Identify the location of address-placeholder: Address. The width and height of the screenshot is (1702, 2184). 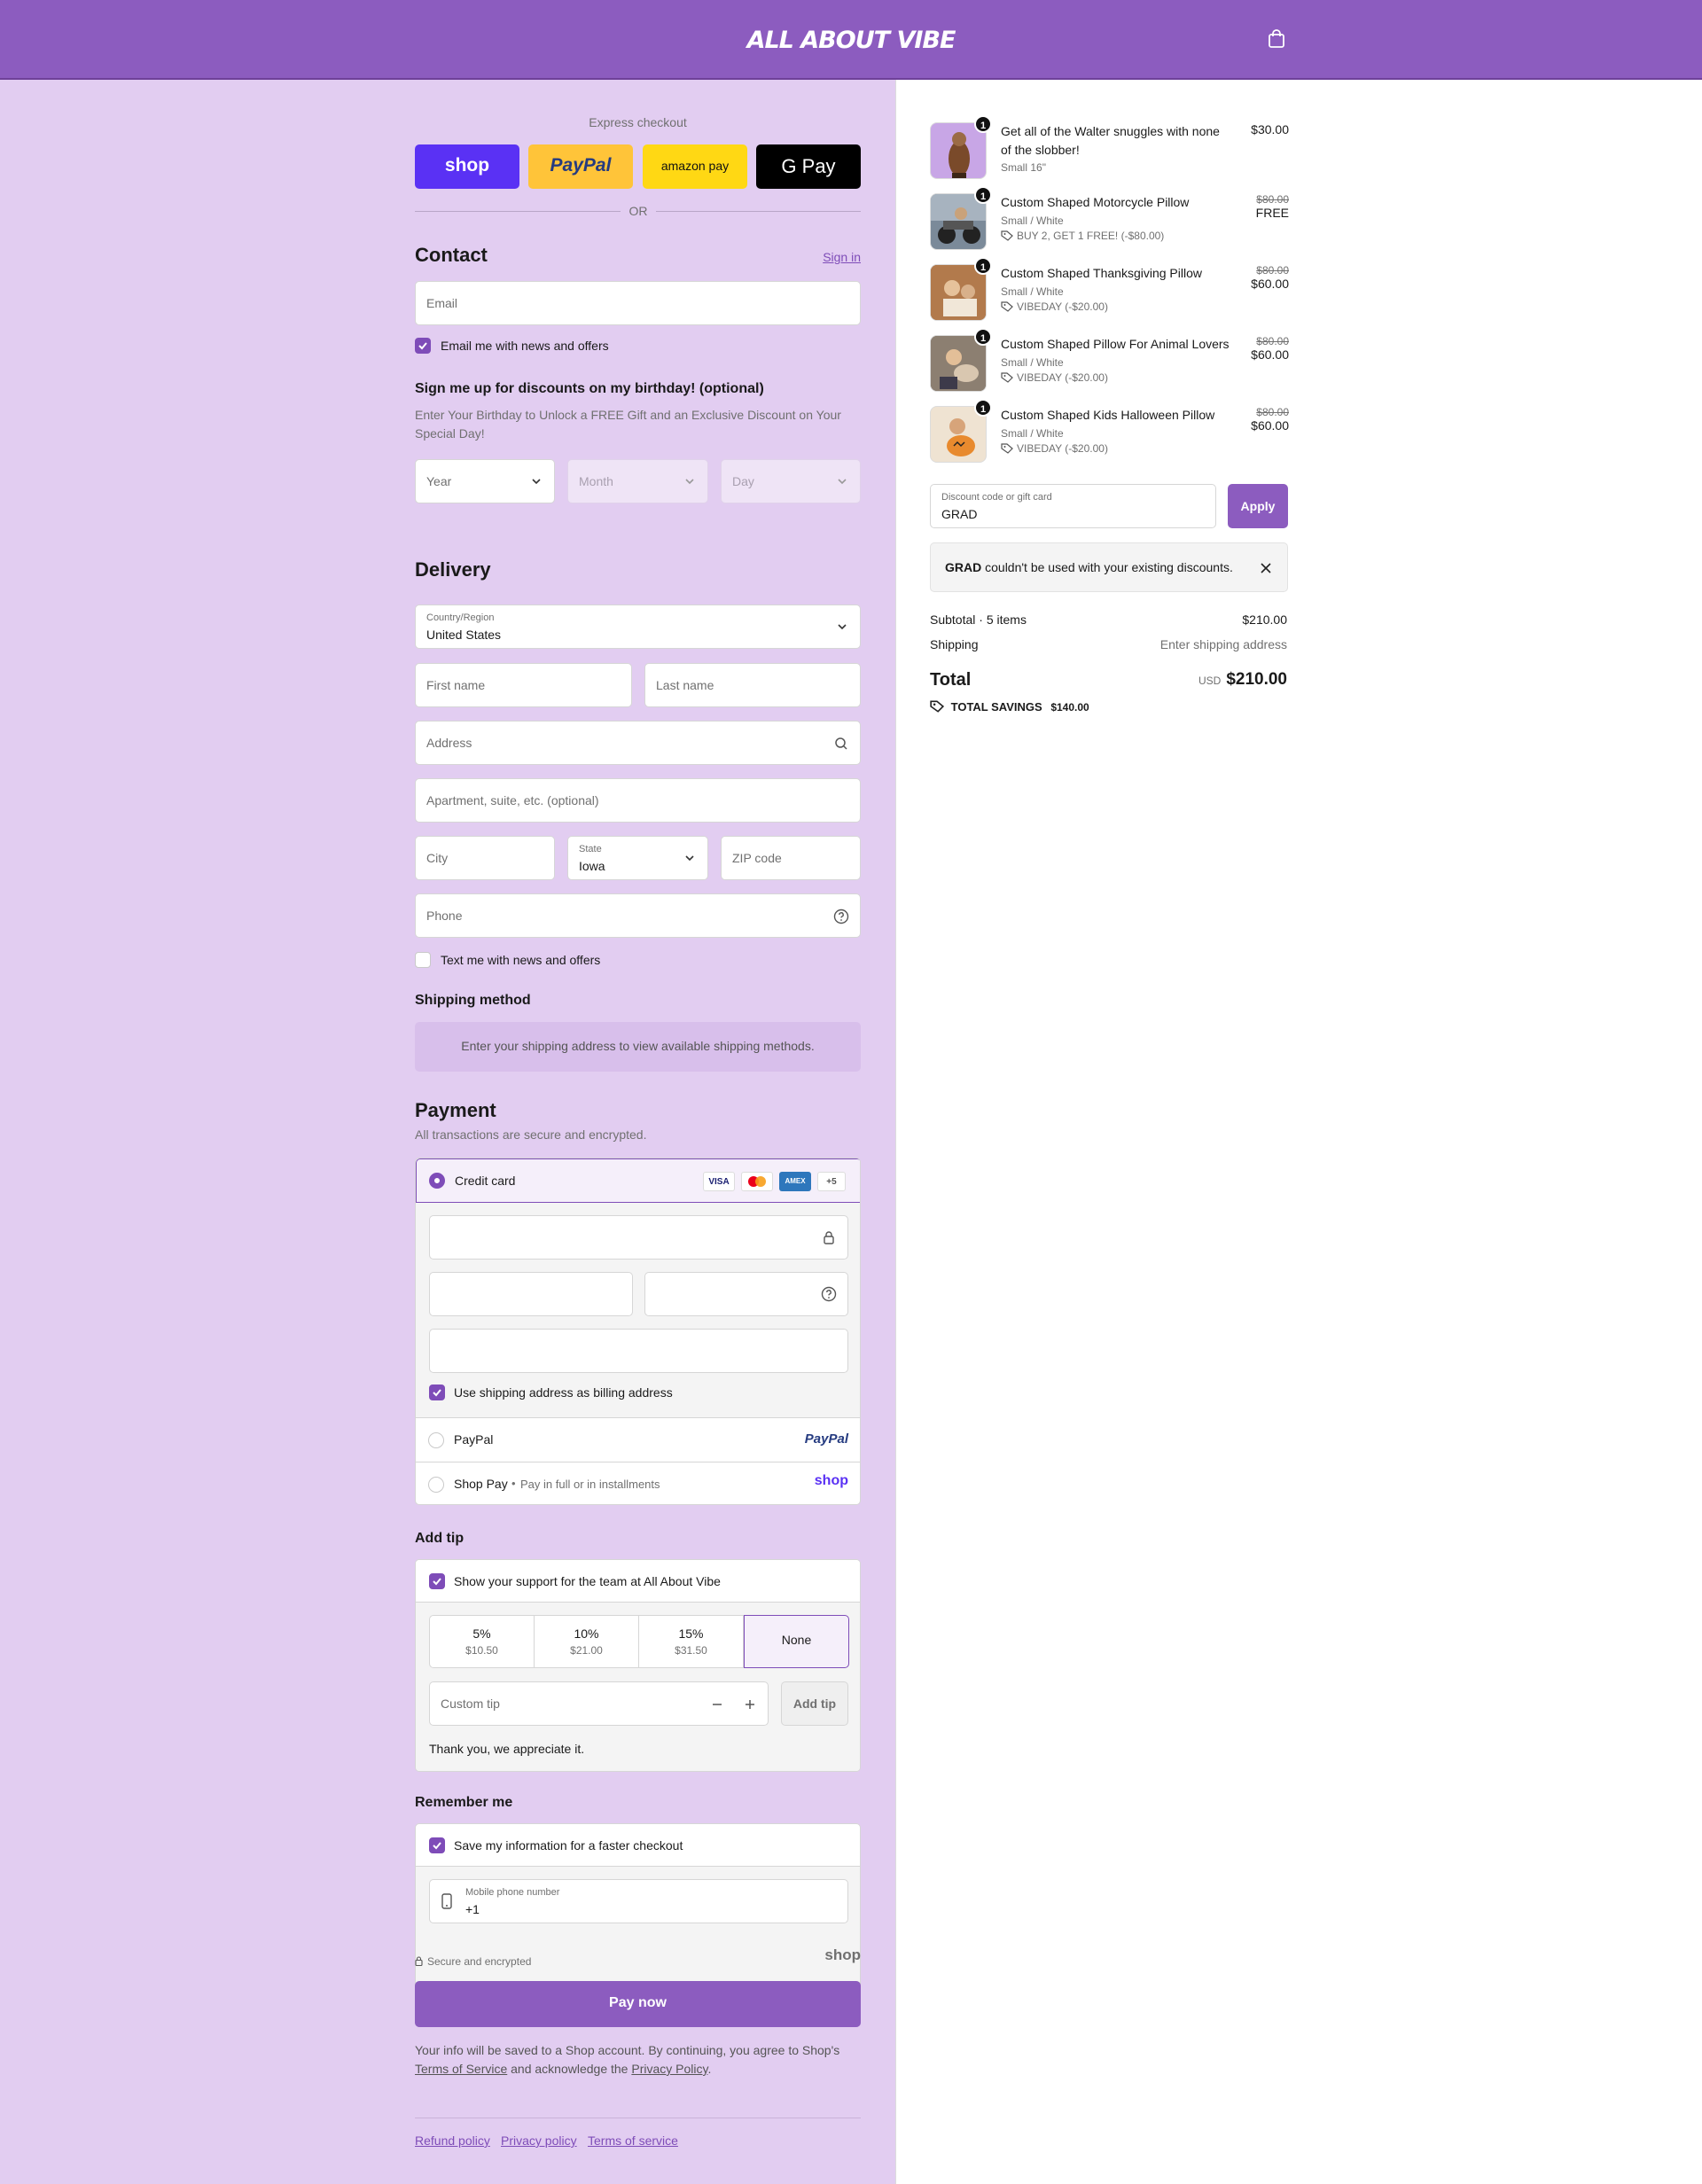
(449, 743).